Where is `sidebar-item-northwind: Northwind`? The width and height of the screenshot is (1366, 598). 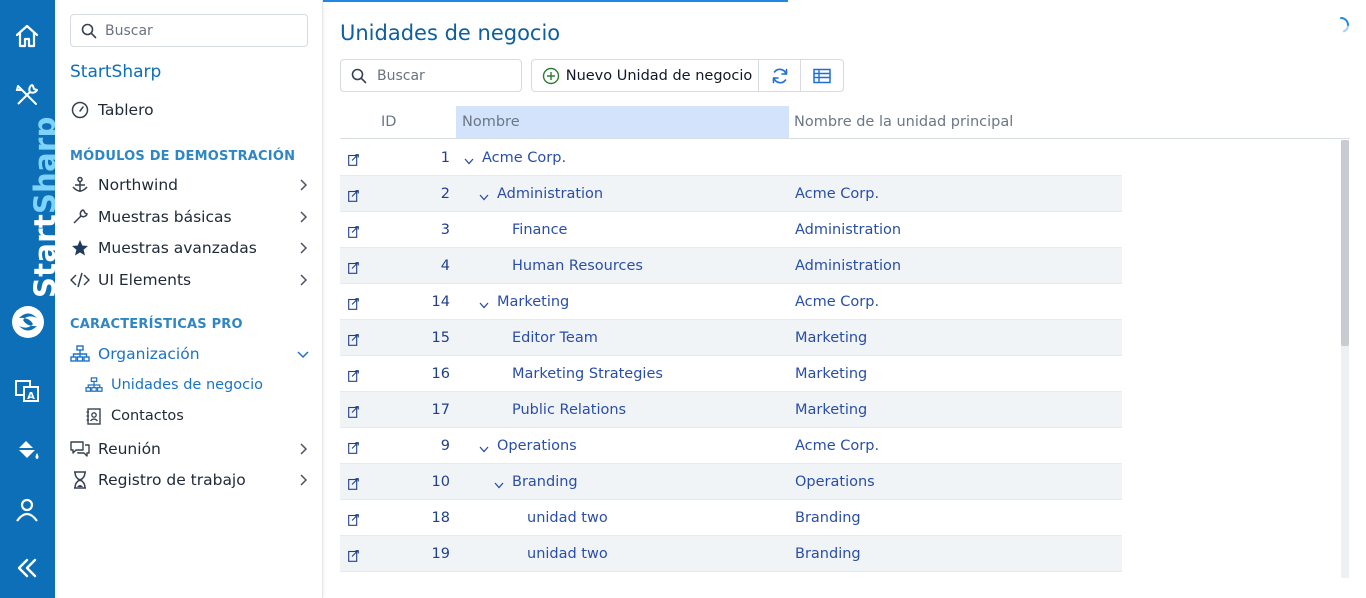 sidebar-item-northwind: Northwind is located at coordinates (190, 185).